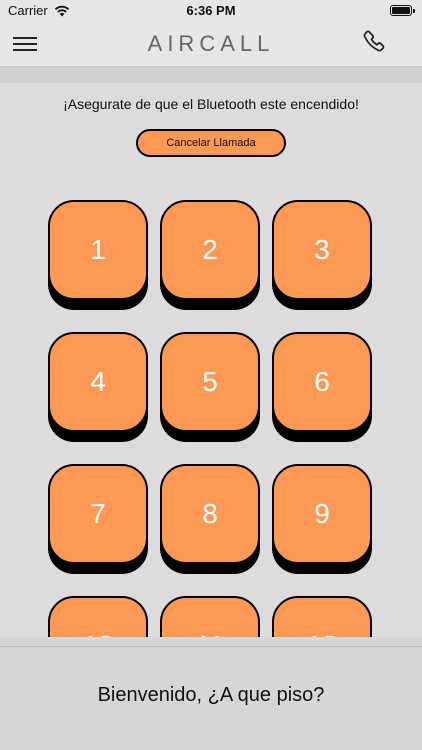  I want to click on floor-key-7: 7, so click(98, 514).